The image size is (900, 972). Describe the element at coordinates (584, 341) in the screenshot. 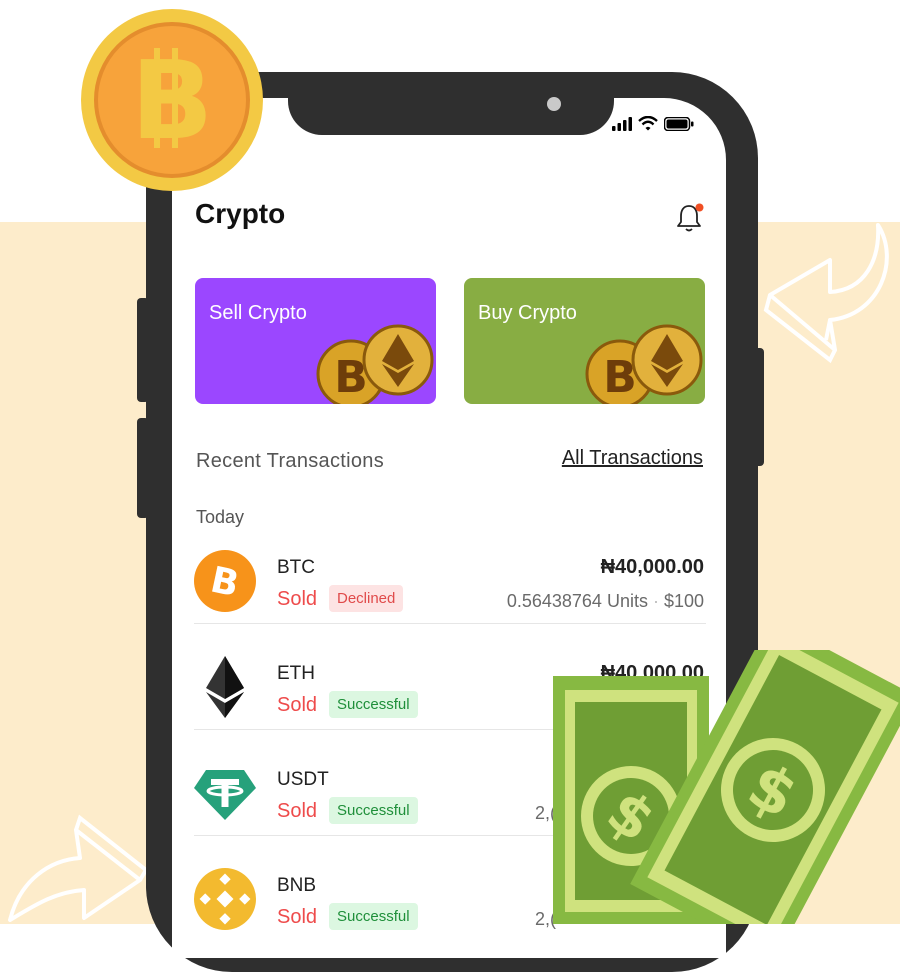

I see `buy-crypto-card: Buy Crypto B` at that location.